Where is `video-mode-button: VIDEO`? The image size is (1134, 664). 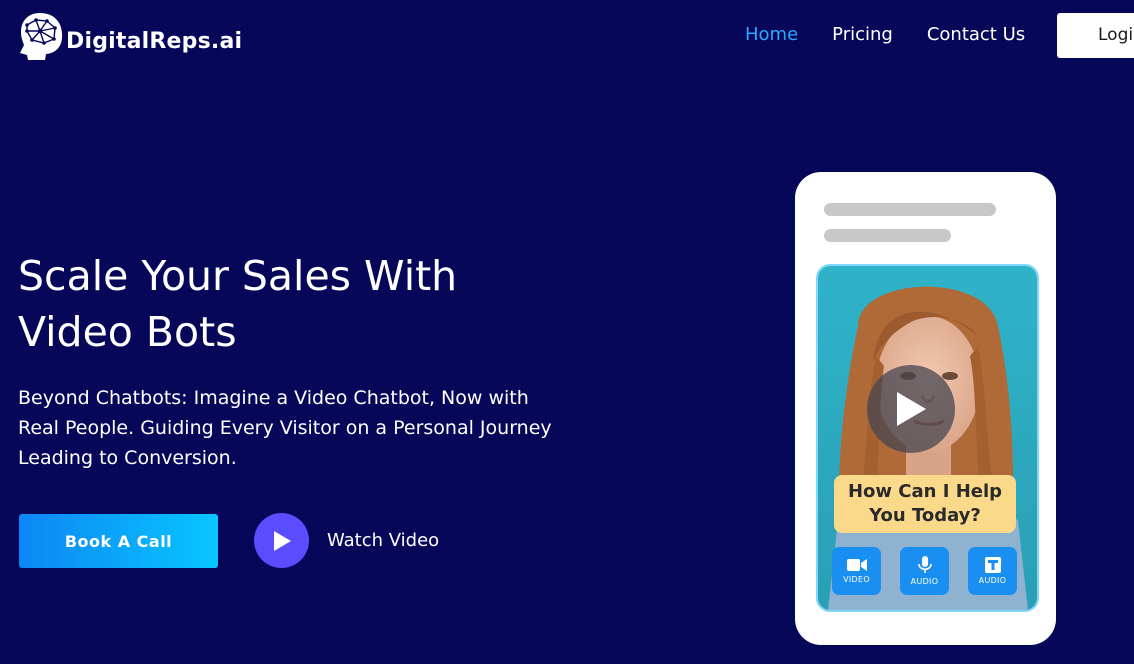 video-mode-button: VIDEO is located at coordinates (856, 571).